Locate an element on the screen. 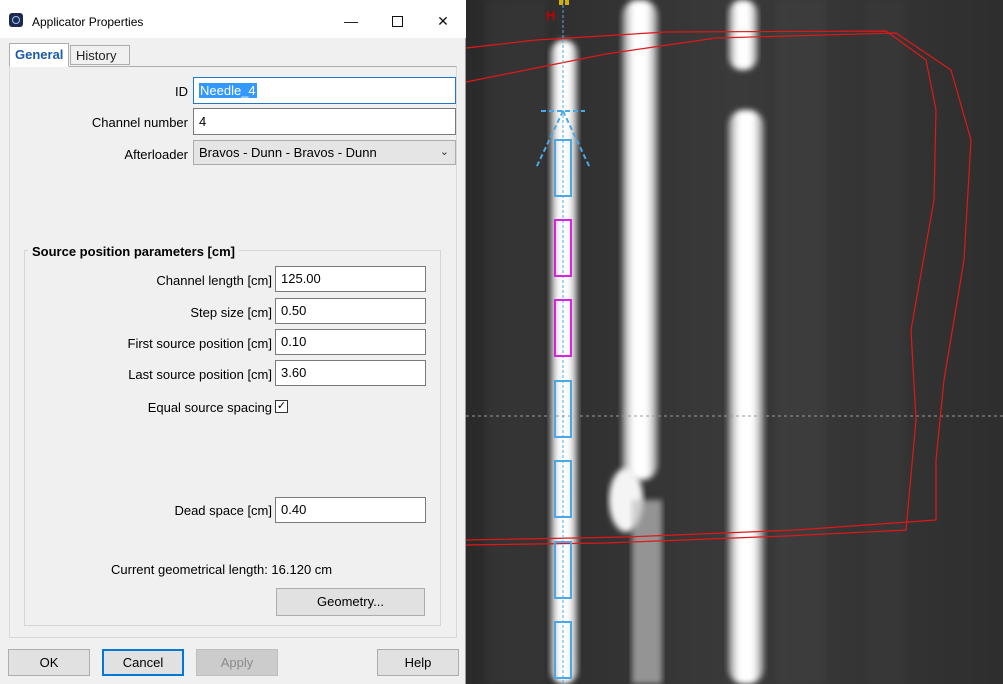  help-button: Help is located at coordinates (418, 662).